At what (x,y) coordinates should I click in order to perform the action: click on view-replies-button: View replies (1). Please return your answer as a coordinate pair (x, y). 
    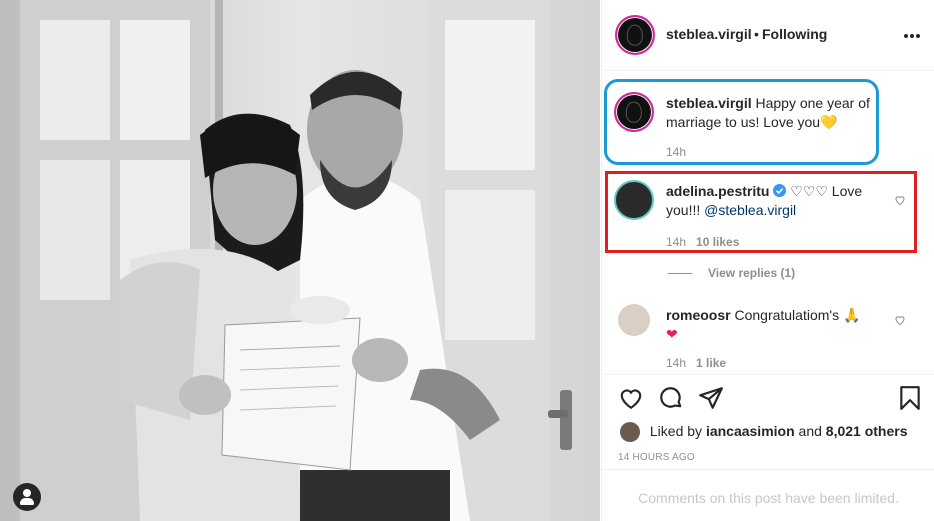
    Looking at the image, I should click on (731, 273).